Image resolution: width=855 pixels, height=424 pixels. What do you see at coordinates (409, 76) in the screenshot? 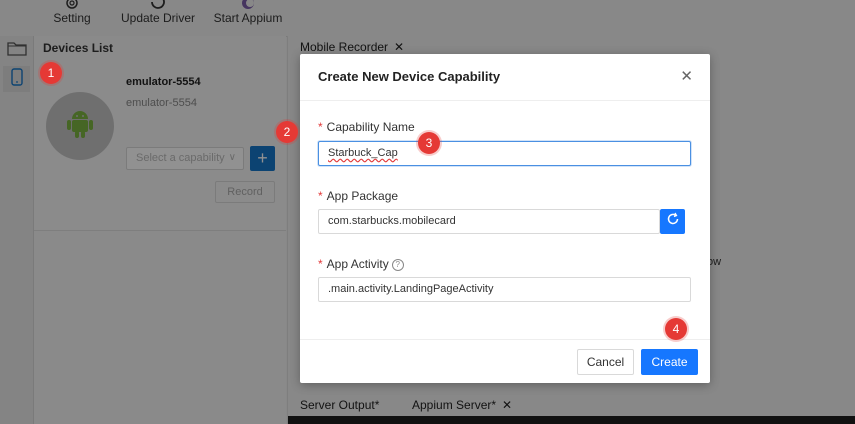
I see `dialog-title: Create New Device Capability` at bounding box center [409, 76].